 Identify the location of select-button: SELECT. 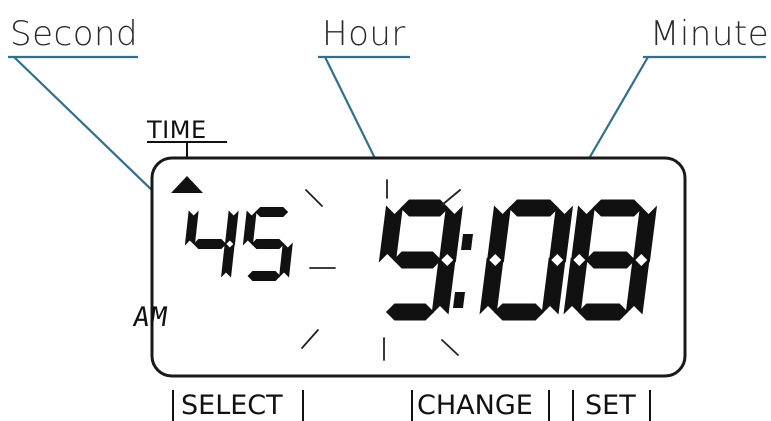
(238, 405).